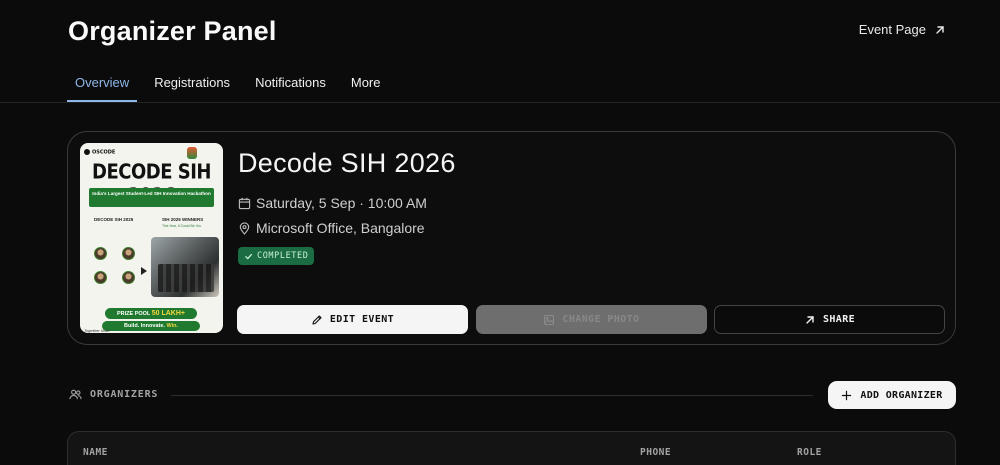 The height and width of the screenshot is (465, 1000). I want to click on pencil-icon, so click(317, 319).